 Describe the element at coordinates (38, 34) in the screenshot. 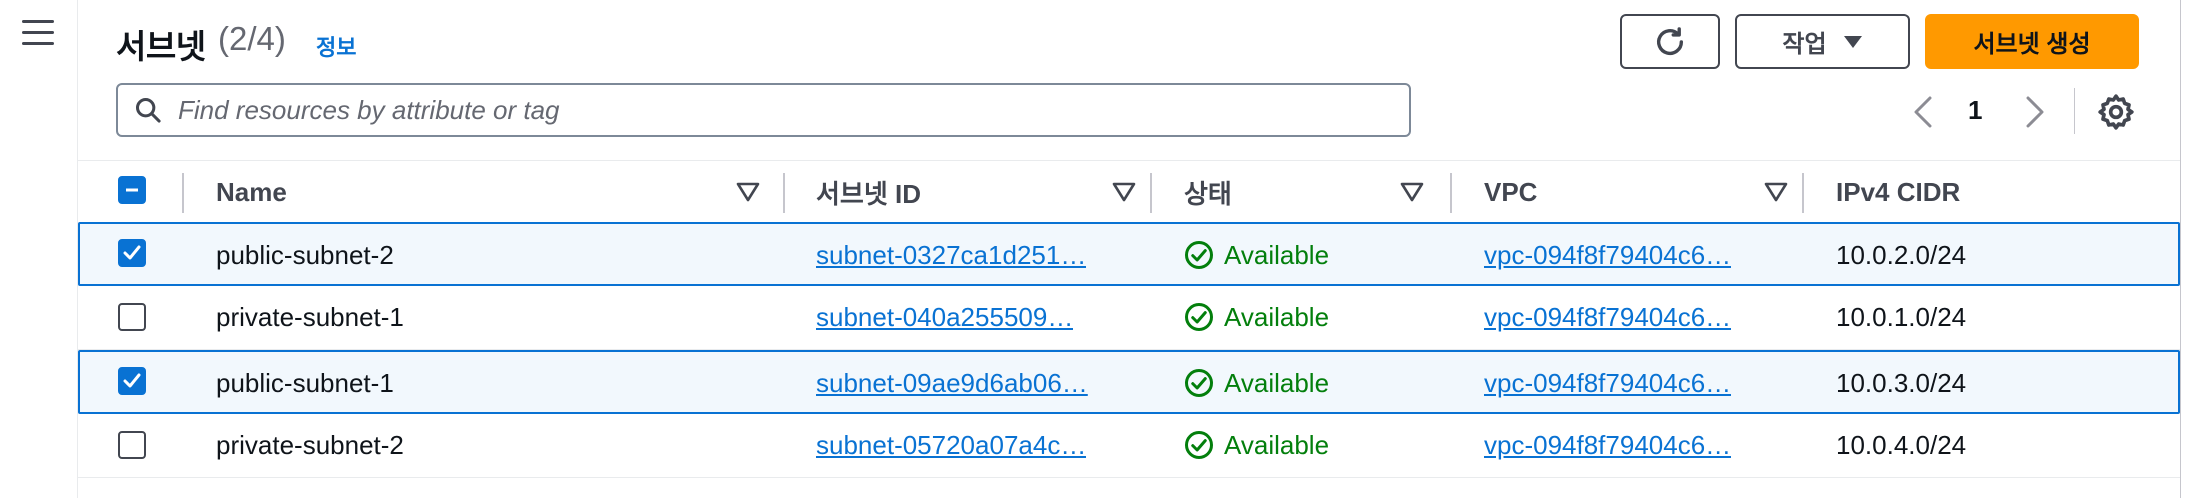

I see `menu-icon` at that location.